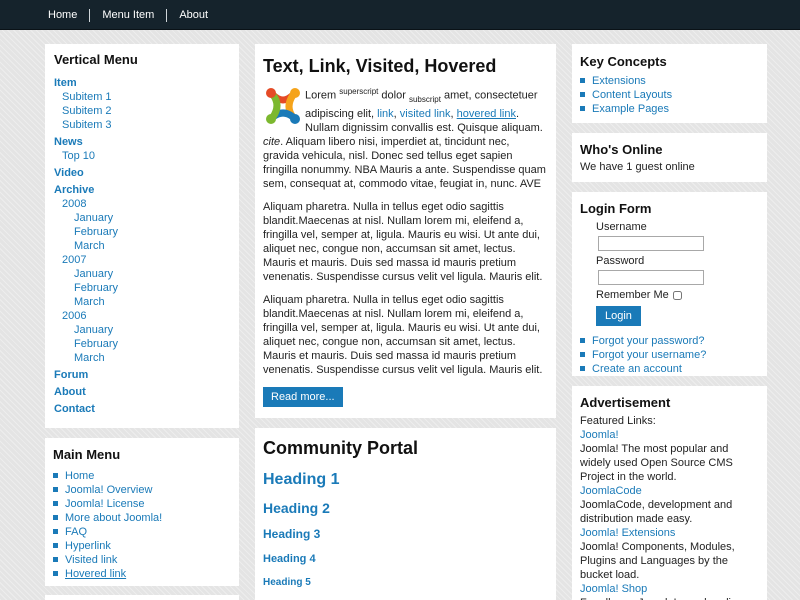  I want to click on sample-link: link, so click(385, 114).